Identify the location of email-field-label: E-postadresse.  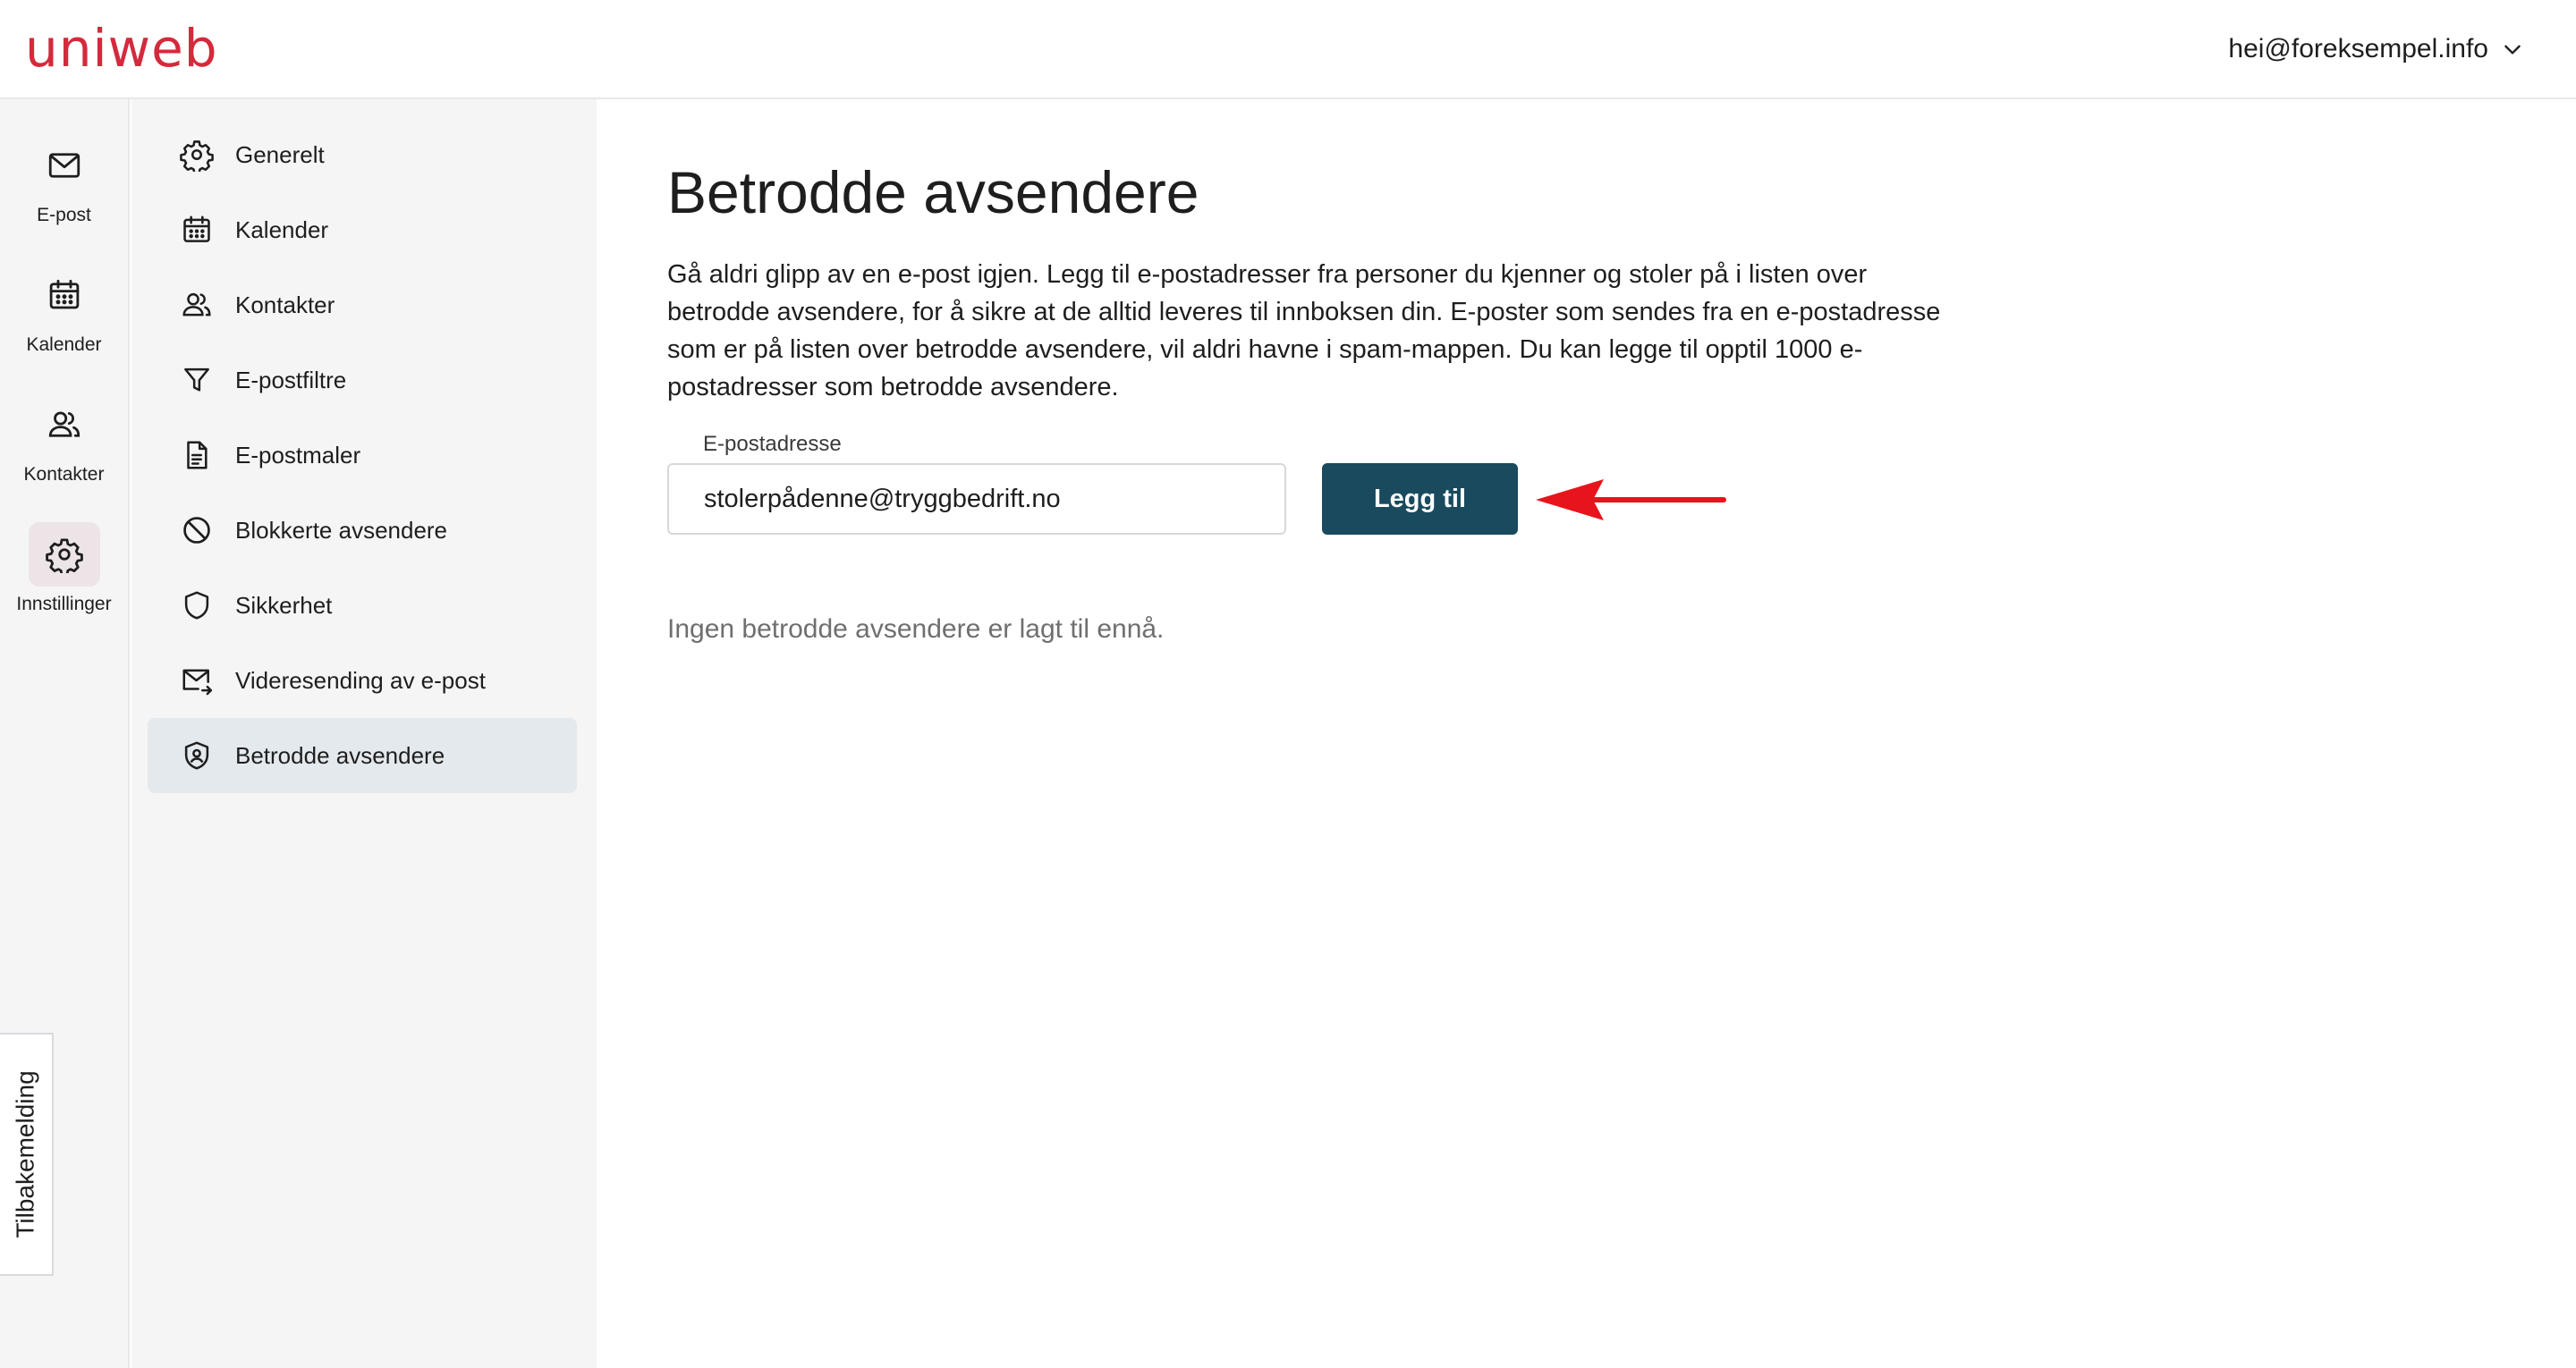
(772, 444).